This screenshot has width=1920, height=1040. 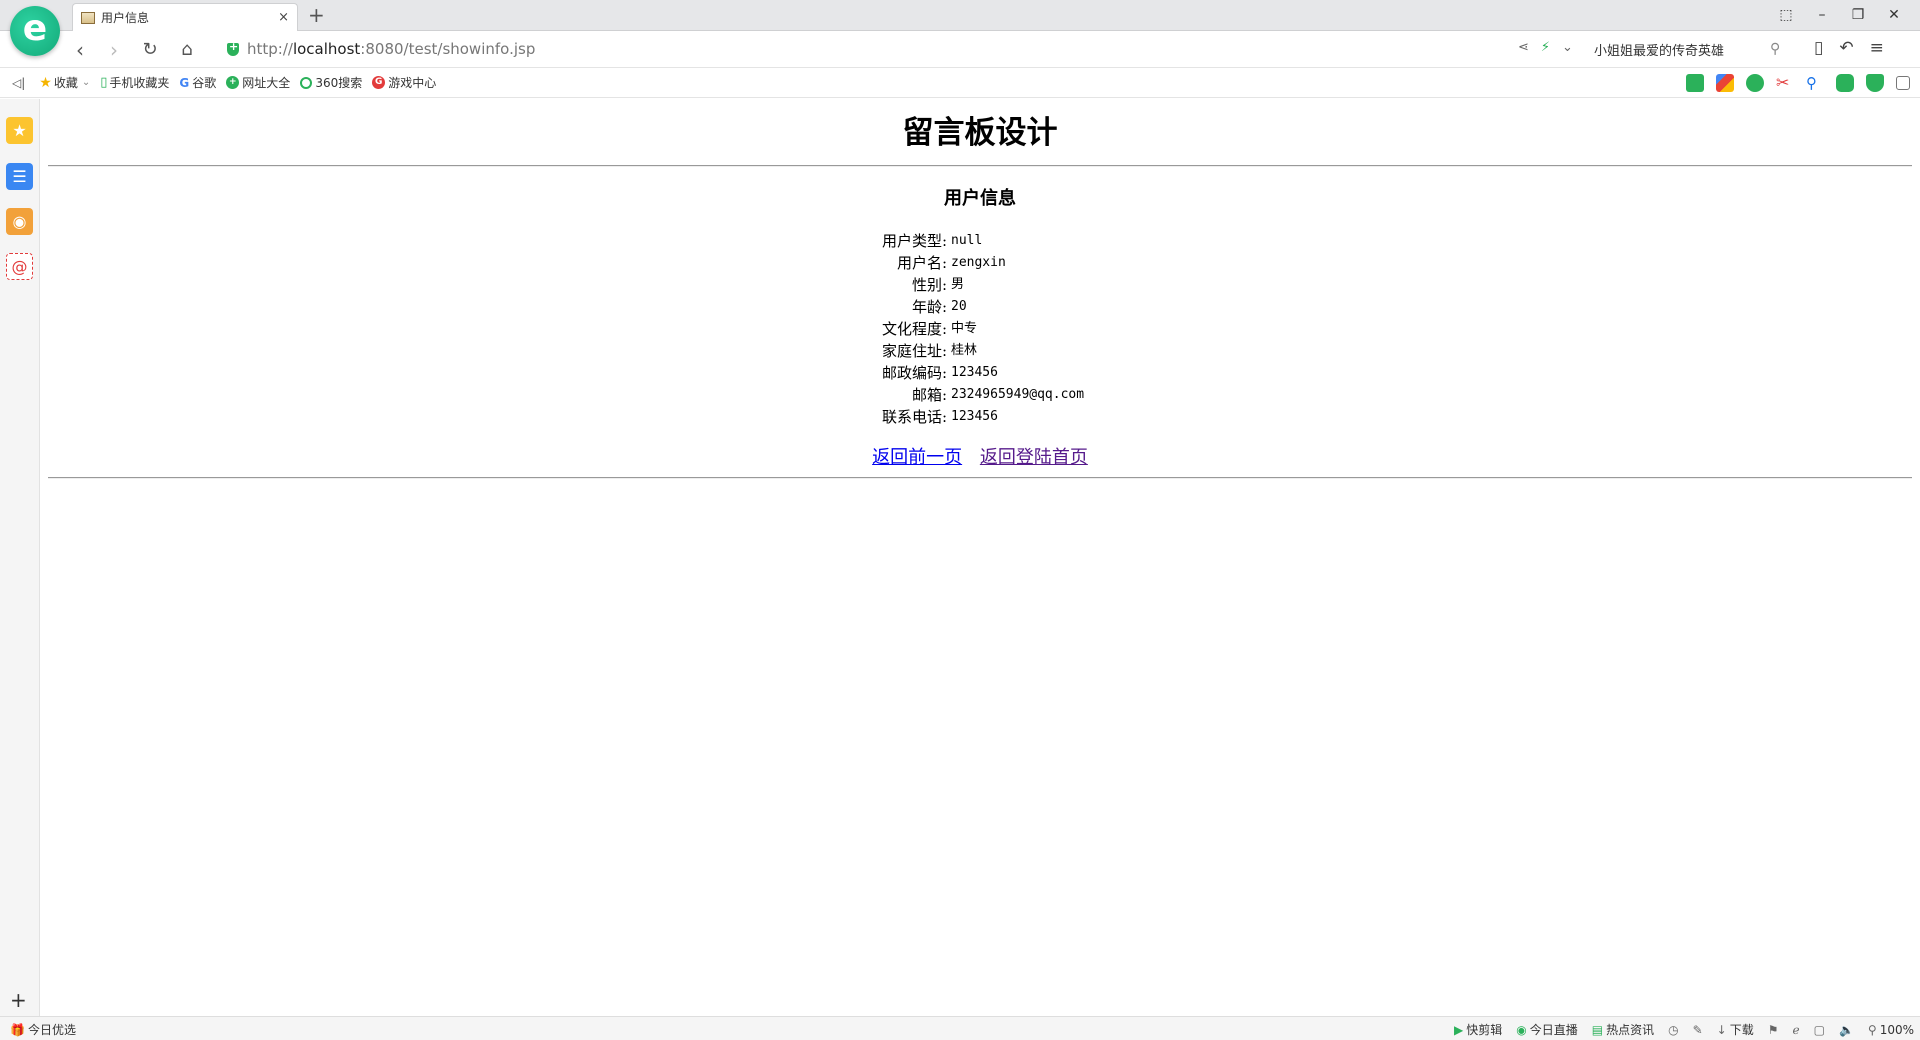 What do you see at coordinates (197, 82) in the screenshot?
I see `bookmark-google: G 谷歌` at bounding box center [197, 82].